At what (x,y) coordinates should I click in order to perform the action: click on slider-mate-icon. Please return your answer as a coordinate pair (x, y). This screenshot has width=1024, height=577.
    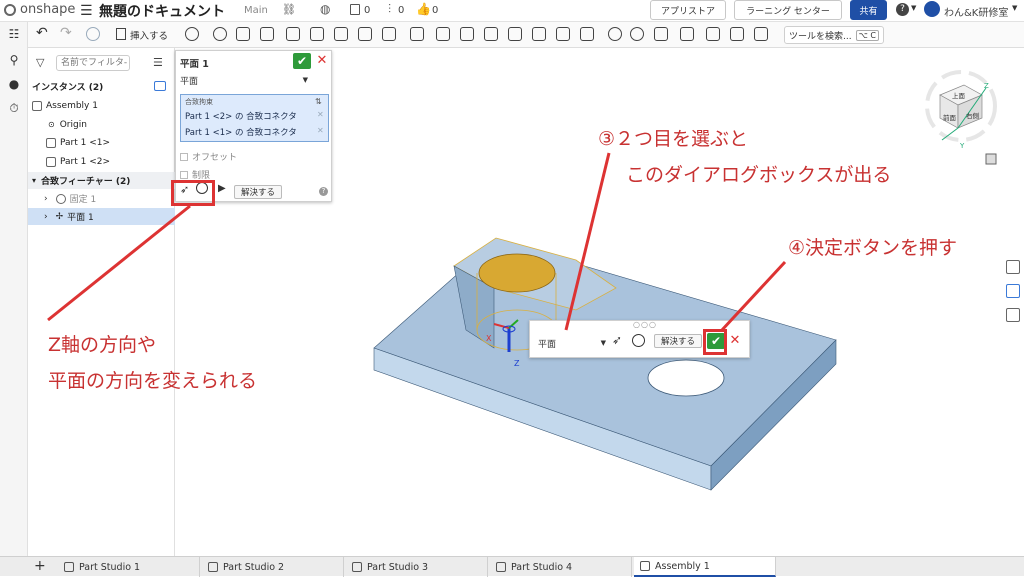
    Looking at the image, I should click on (267, 34).